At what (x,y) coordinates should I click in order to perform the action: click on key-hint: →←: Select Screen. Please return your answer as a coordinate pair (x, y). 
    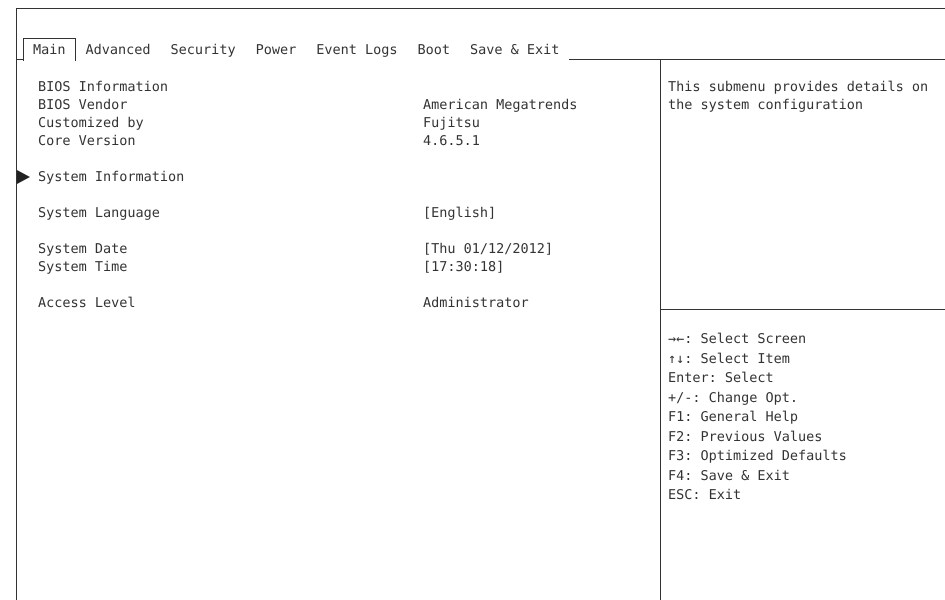
    Looking at the image, I should click on (738, 339).